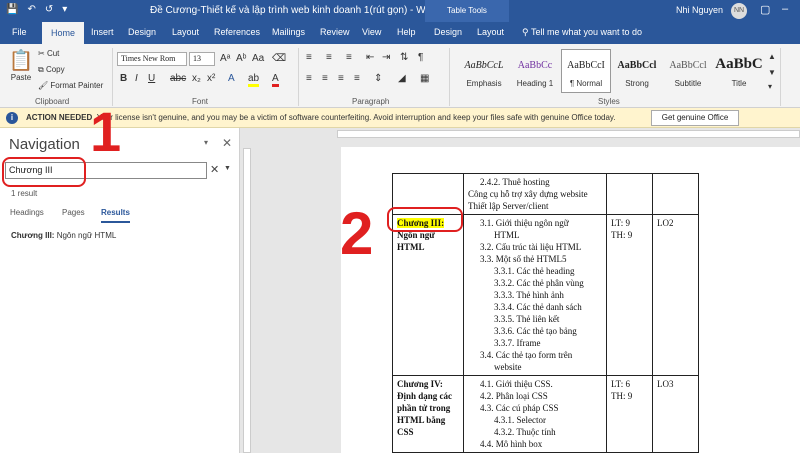 The image size is (800, 453). I want to click on tab-home: Home, so click(63, 33).